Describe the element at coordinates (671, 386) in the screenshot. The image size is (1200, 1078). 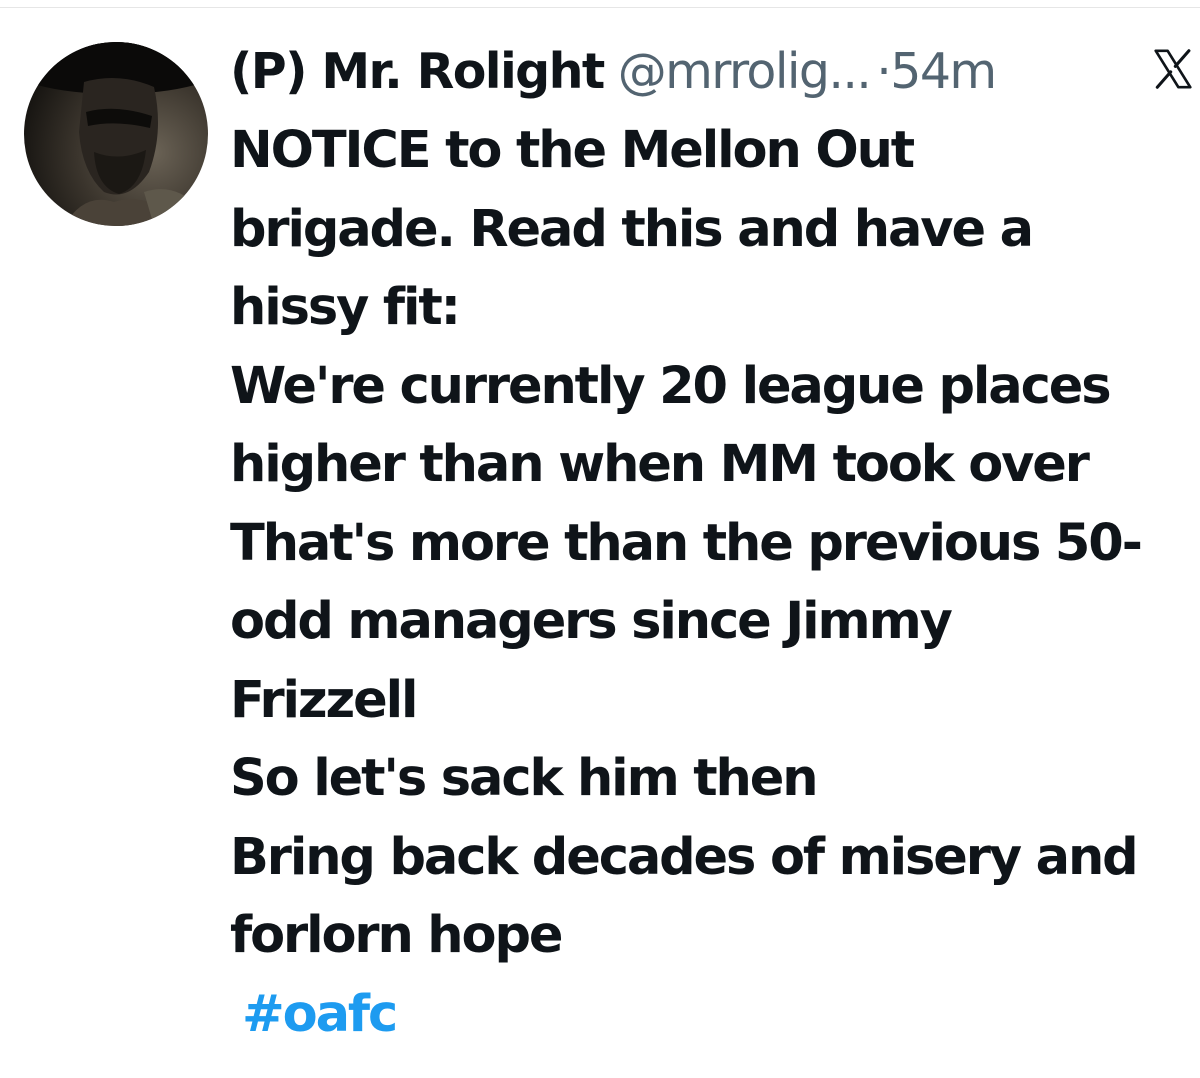
I see `text-line: We're currently 20 league places` at that location.